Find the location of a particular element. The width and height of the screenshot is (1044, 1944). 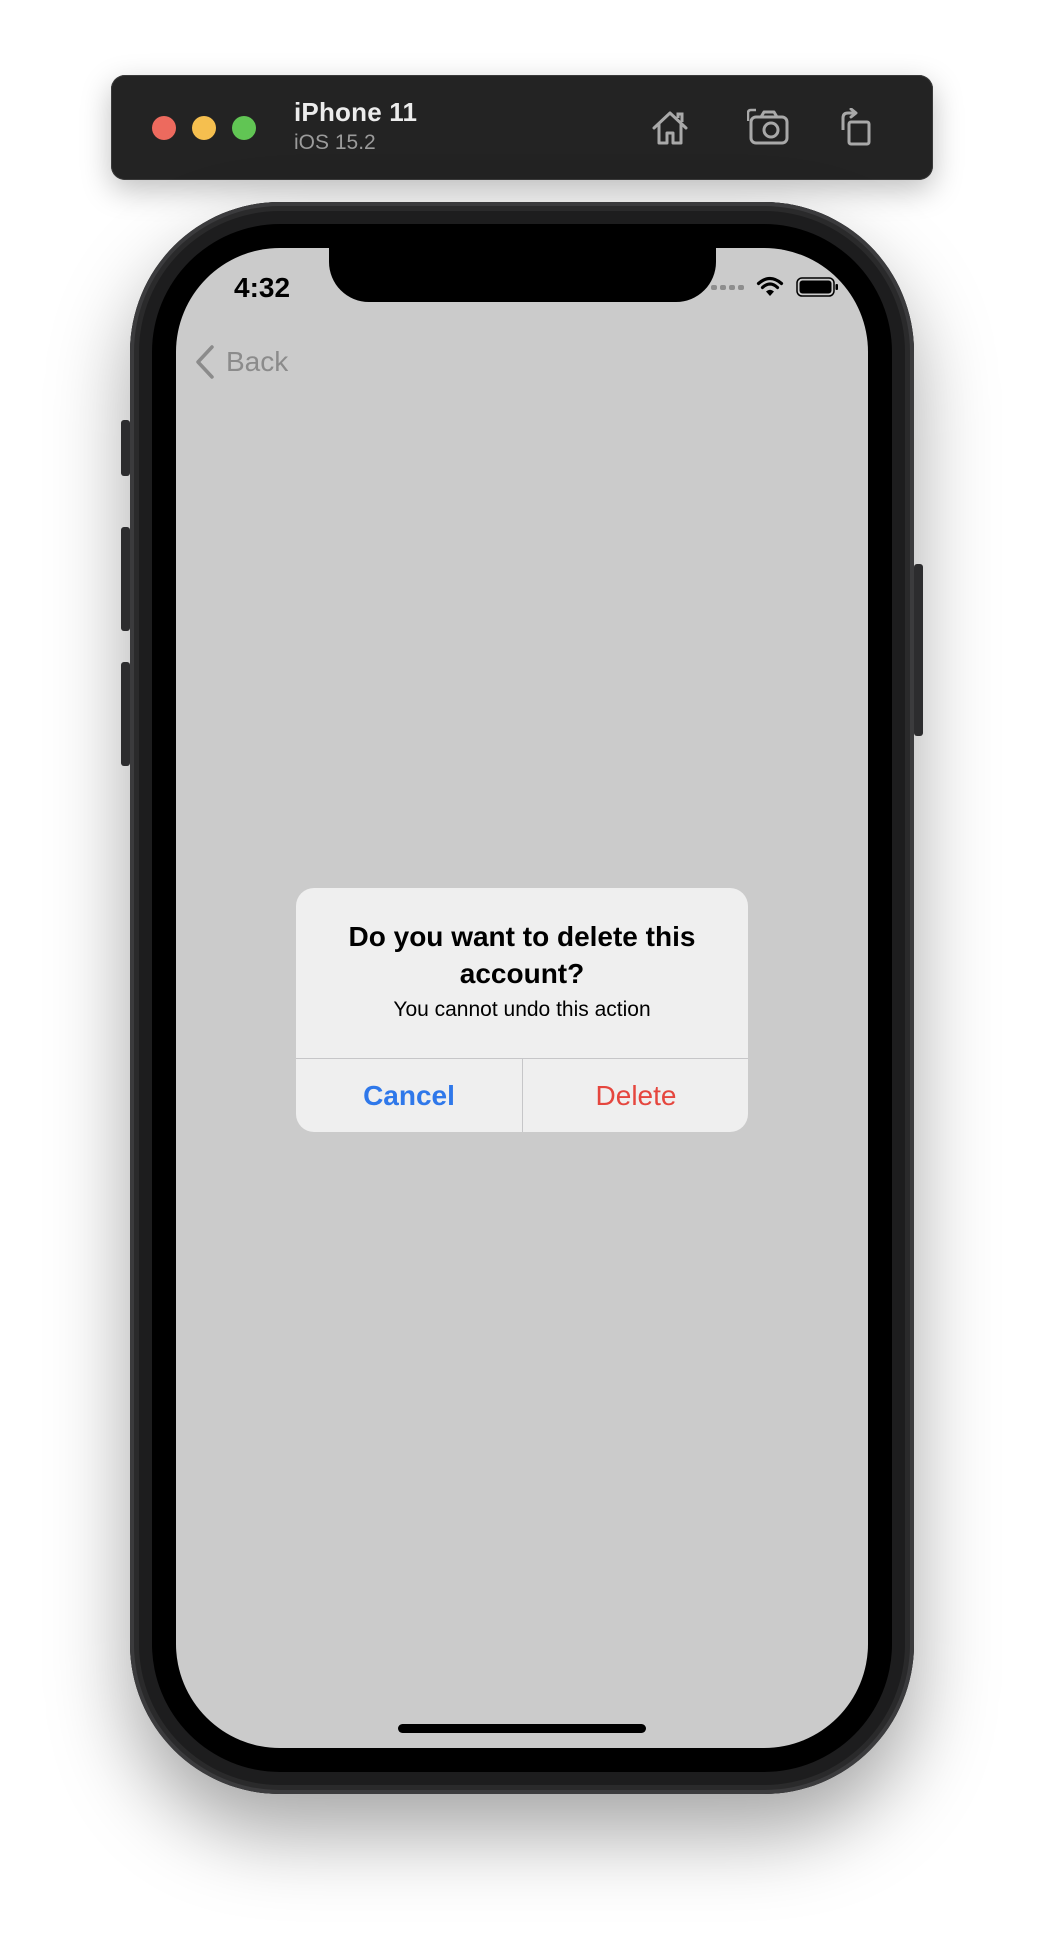

cancel-button: Cancel is located at coordinates (409, 1095).